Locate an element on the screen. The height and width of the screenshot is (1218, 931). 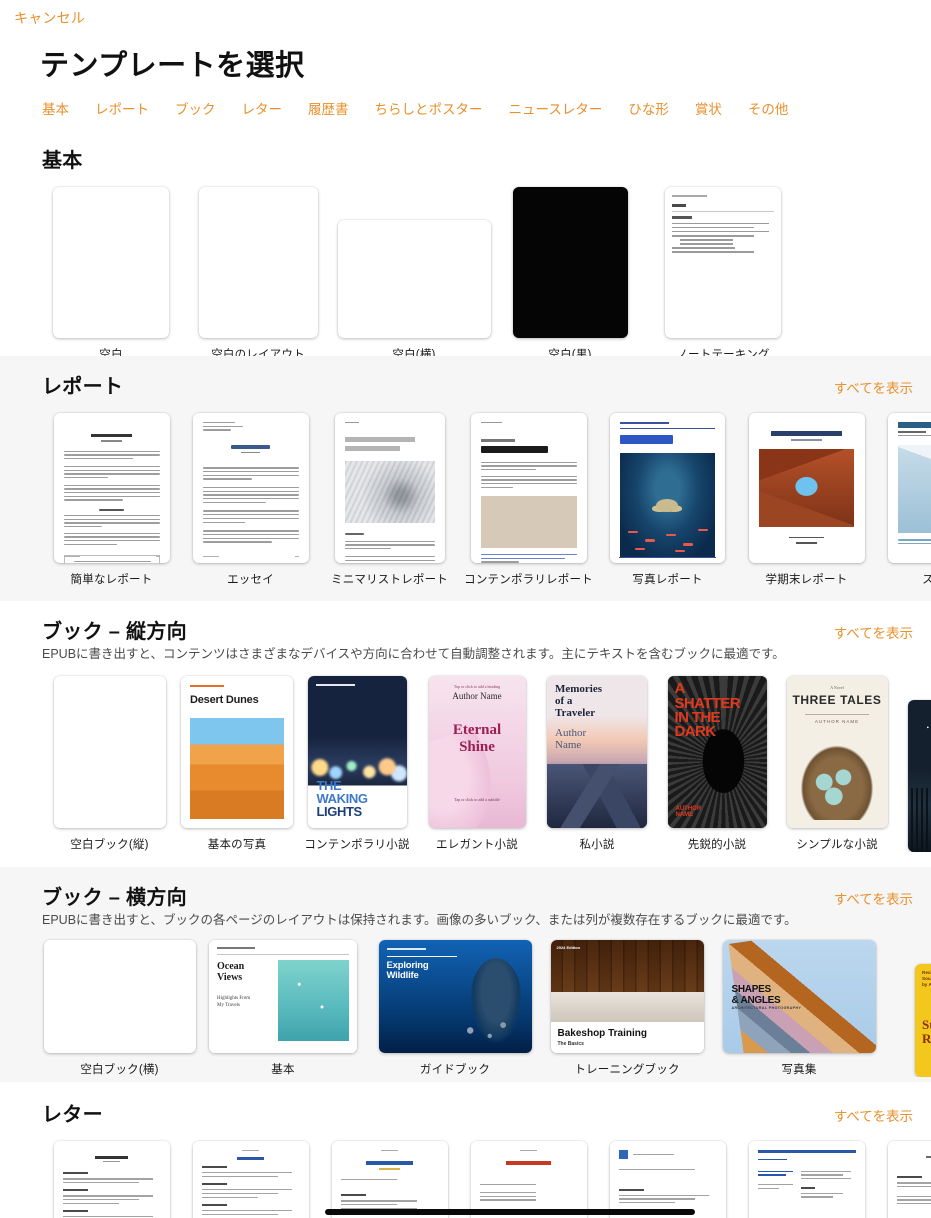
tab-letter: レター is located at coordinates (262, 108).